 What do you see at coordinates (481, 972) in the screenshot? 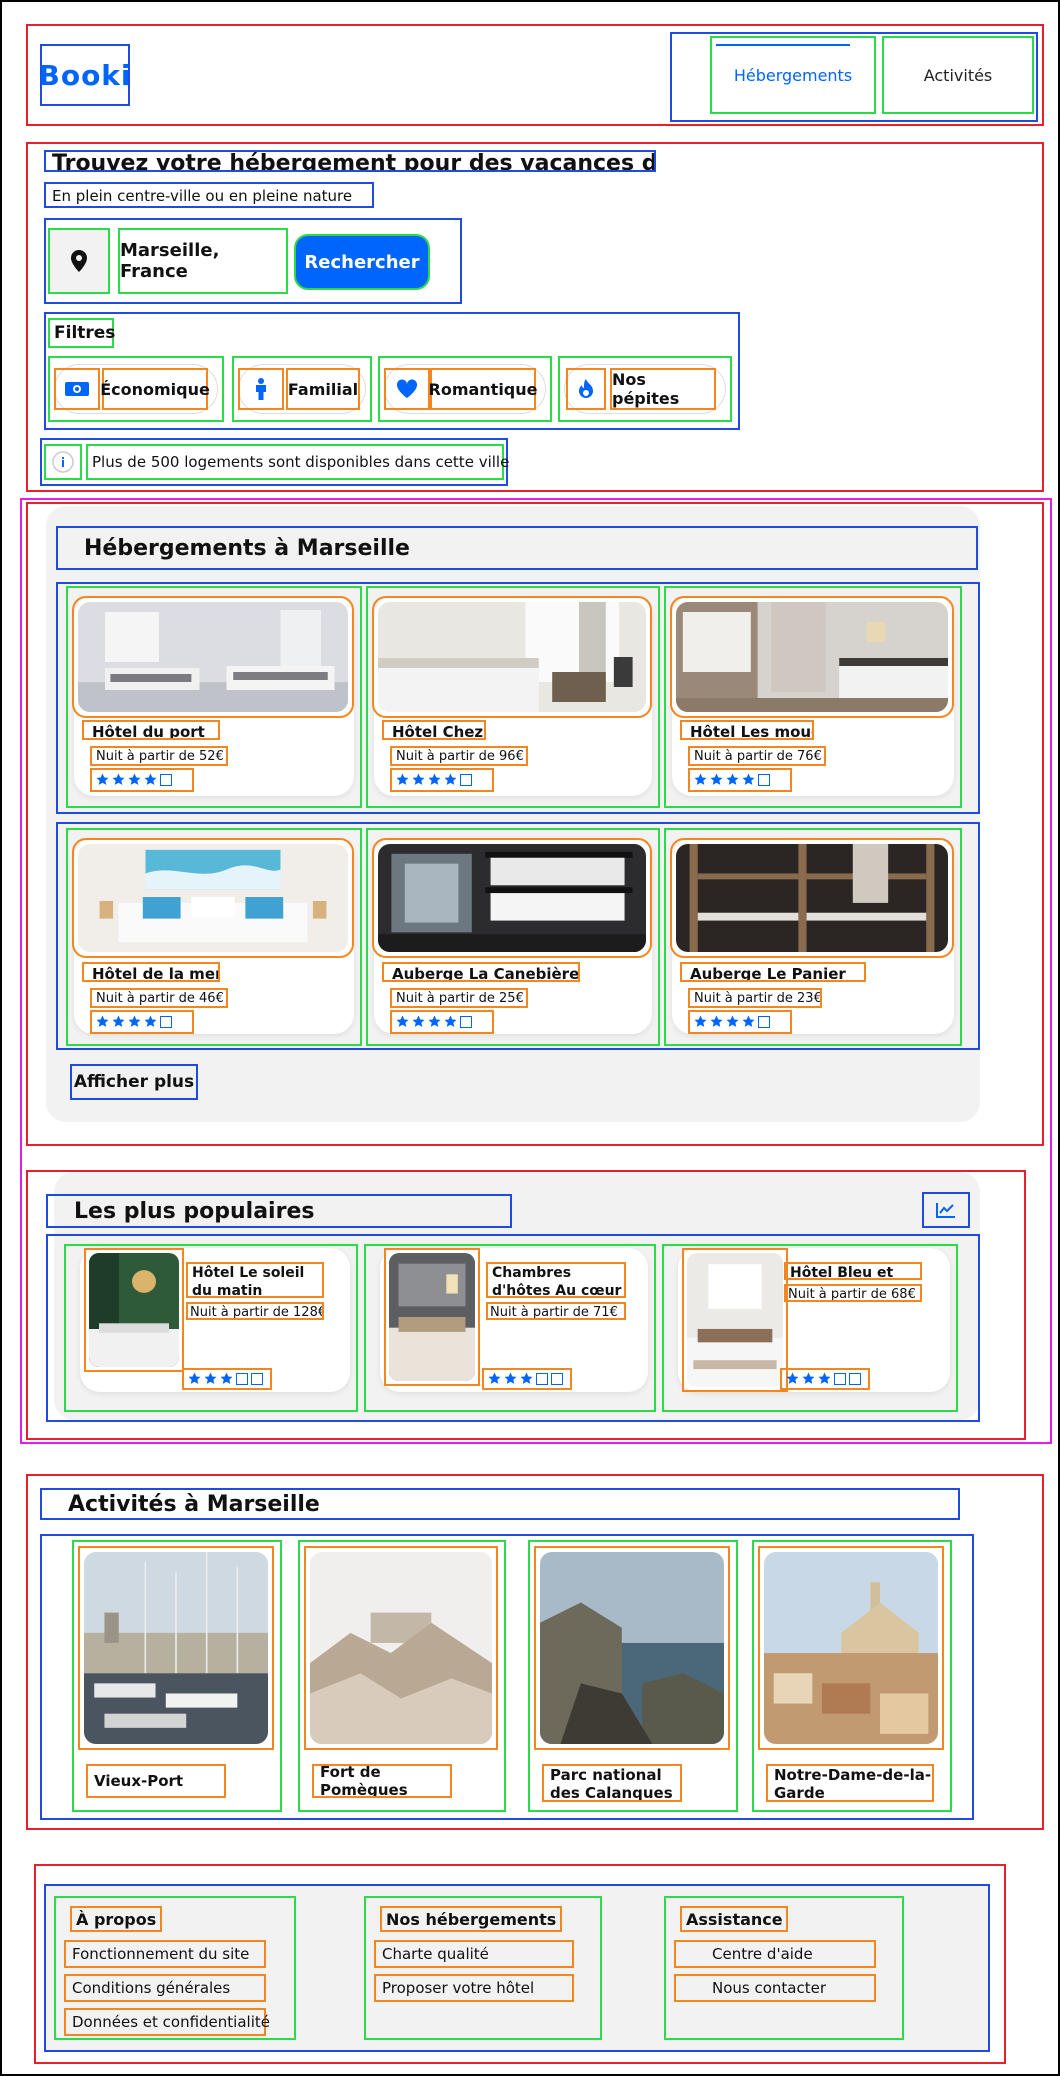
I see `lodging-name: Auberge La Canebière` at bounding box center [481, 972].